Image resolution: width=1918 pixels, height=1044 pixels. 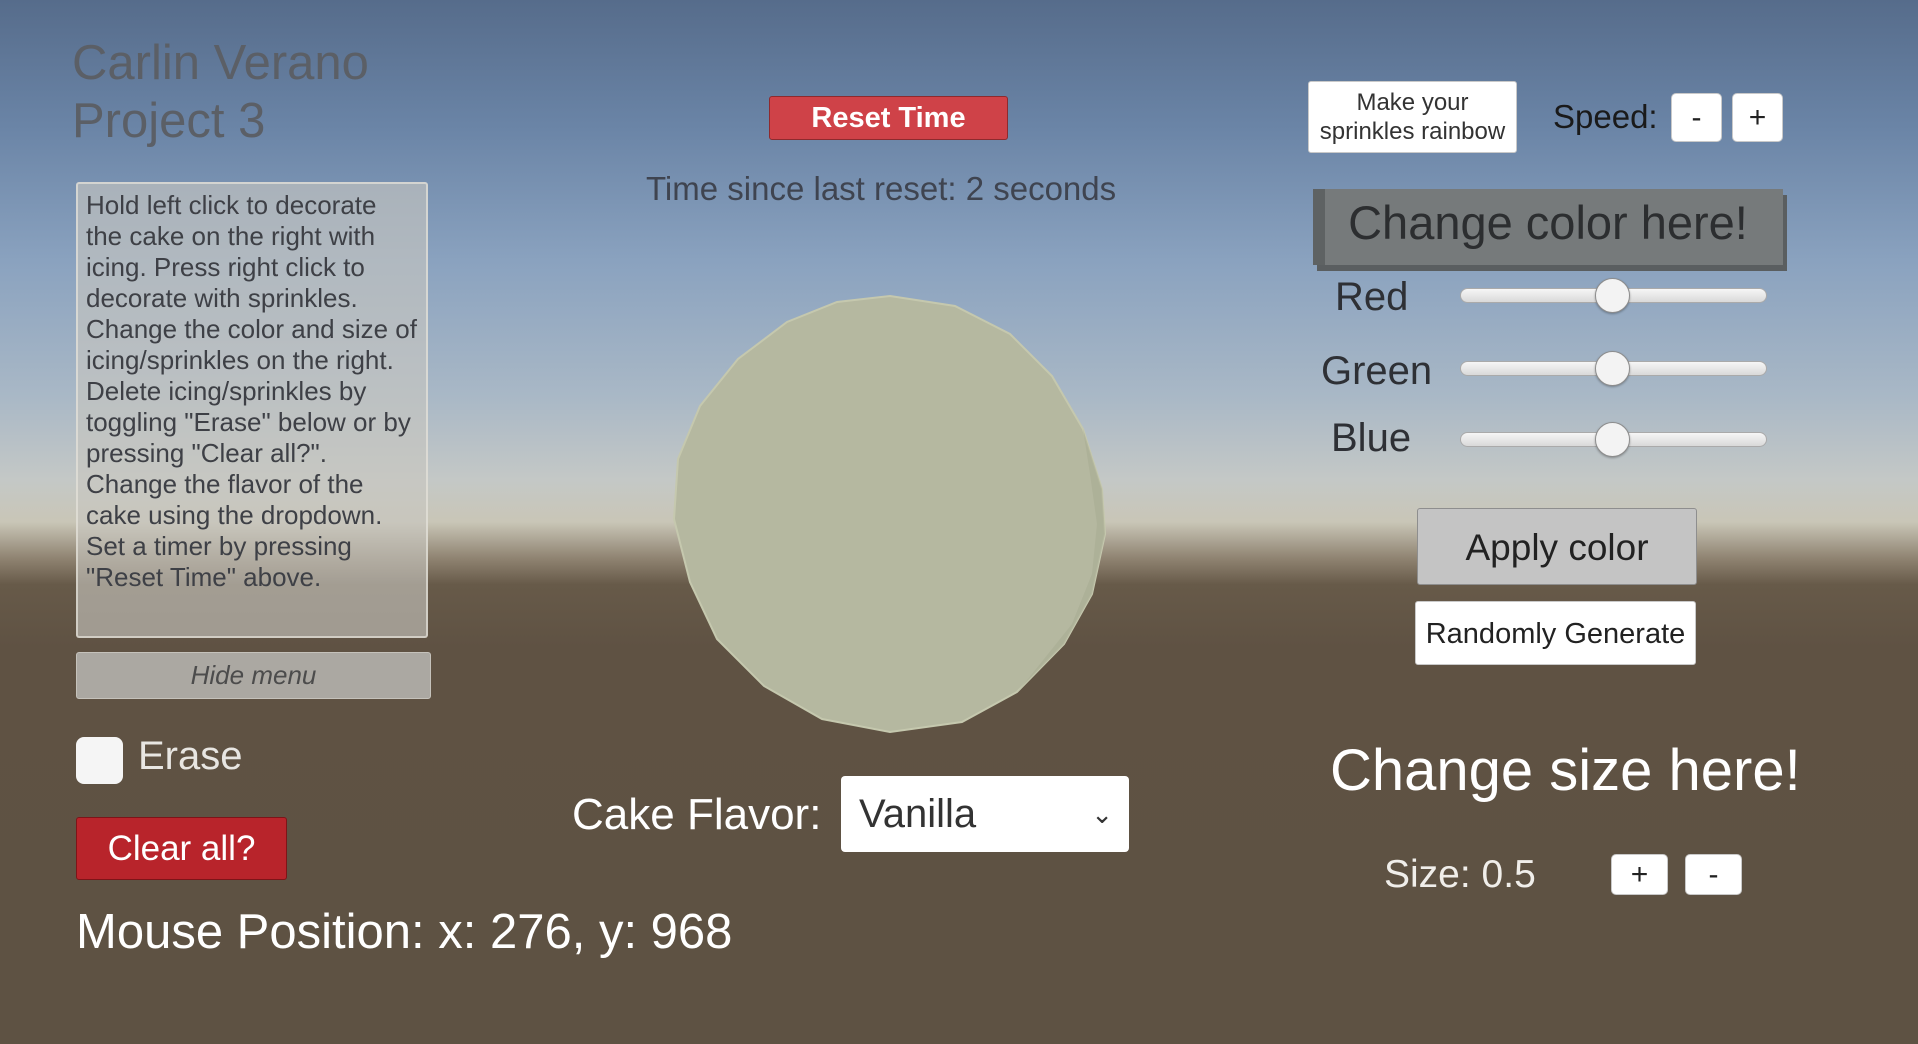 What do you see at coordinates (888, 118) in the screenshot?
I see `reset-time-button: Reset Time` at bounding box center [888, 118].